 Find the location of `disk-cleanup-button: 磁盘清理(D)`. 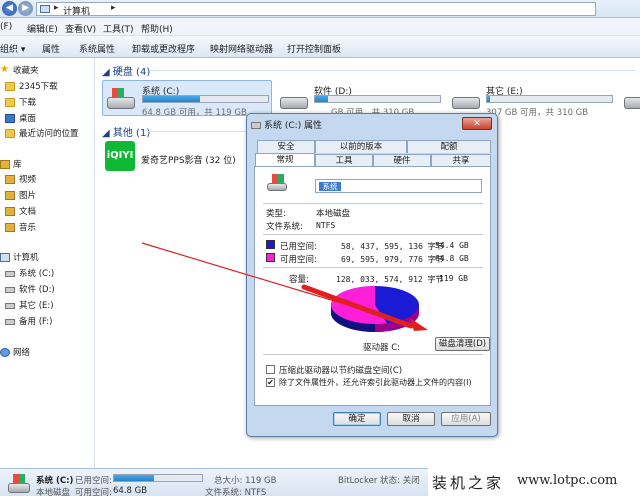

disk-cleanup-button: 磁盘清理(D) is located at coordinates (462, 344).